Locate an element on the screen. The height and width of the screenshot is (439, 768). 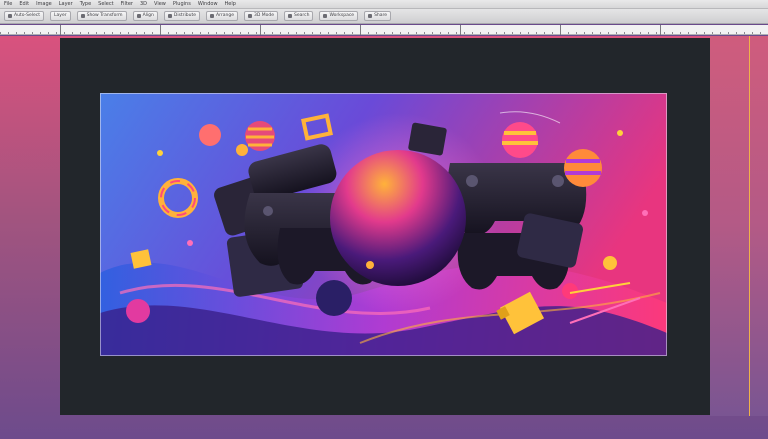
distribute-button: Distribute is located at coordinates (182, 16).